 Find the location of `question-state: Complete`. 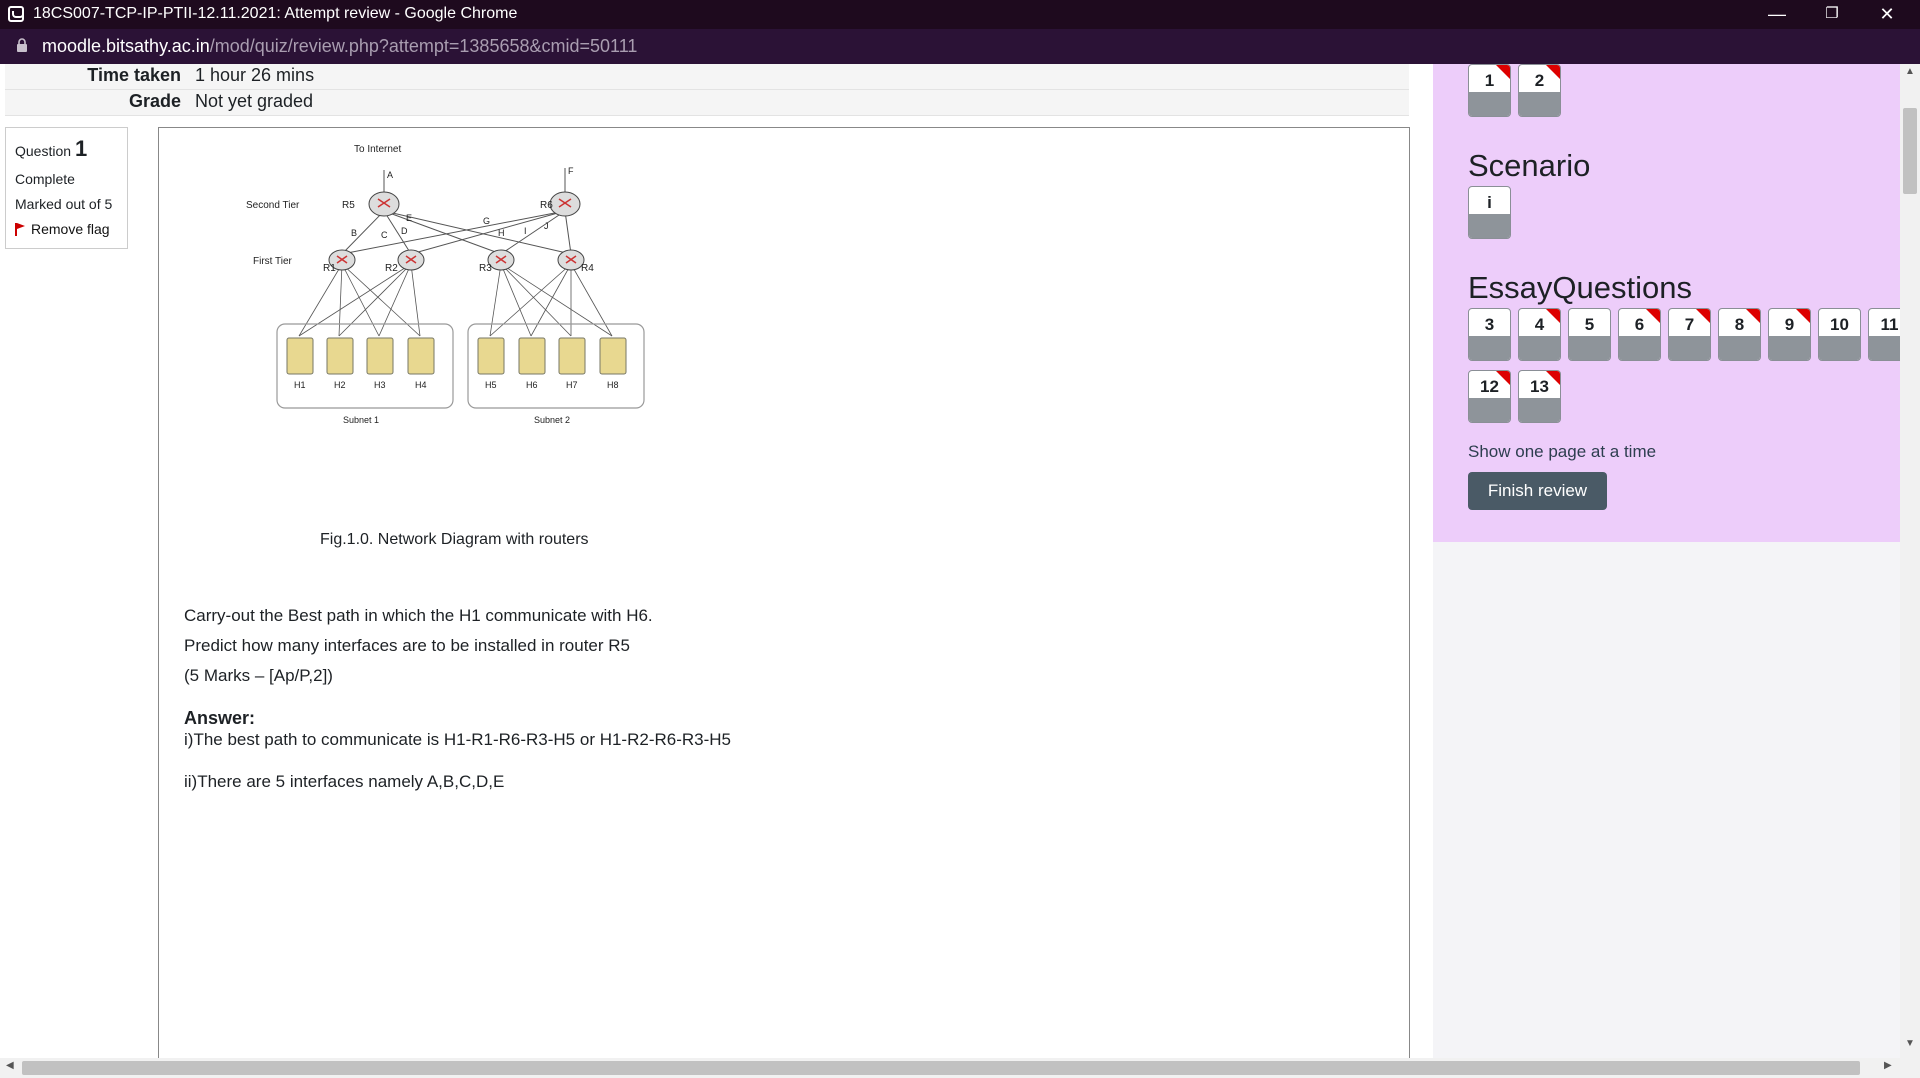

question-state: Complete is located at coordinates (45, 179).